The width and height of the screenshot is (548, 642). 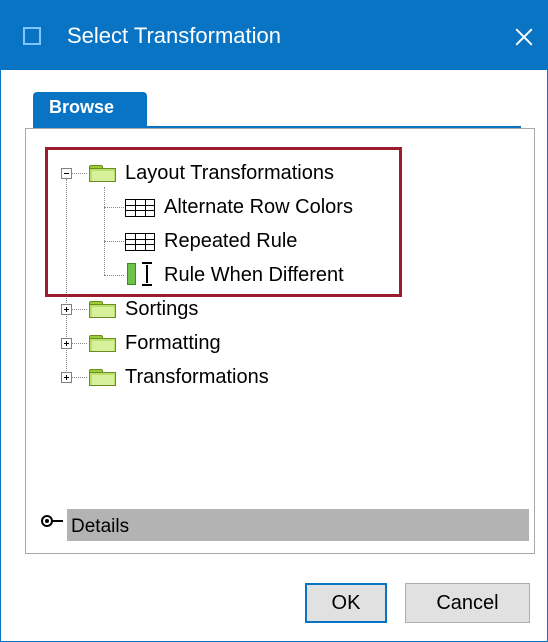 I want to click on dialog-title: Select Transformation, so click(x=174, y=35).